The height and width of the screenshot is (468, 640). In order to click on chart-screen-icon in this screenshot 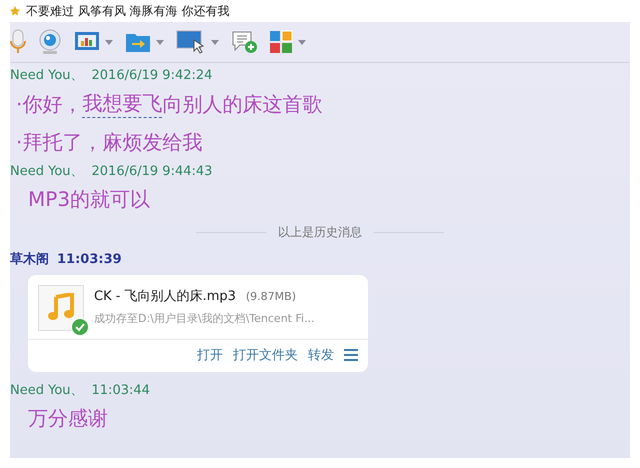, I will do `click(87, 42)`.